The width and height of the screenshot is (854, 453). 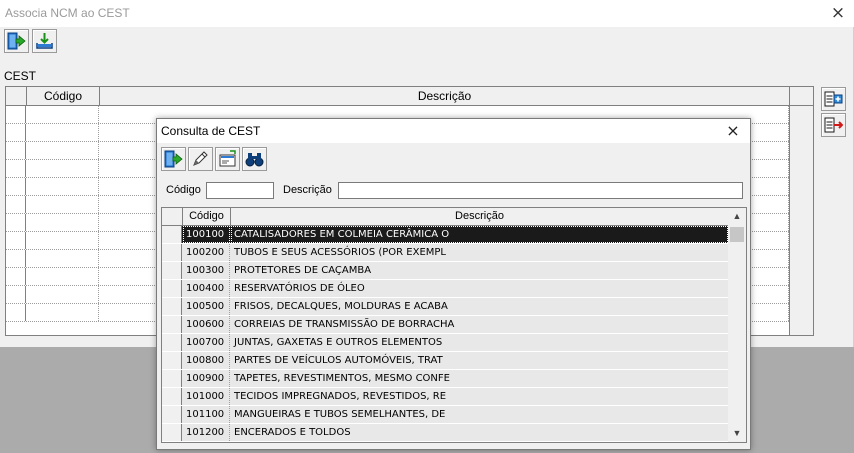 I want to click on codigo-cell: 100300, so click(x=206, y=270).